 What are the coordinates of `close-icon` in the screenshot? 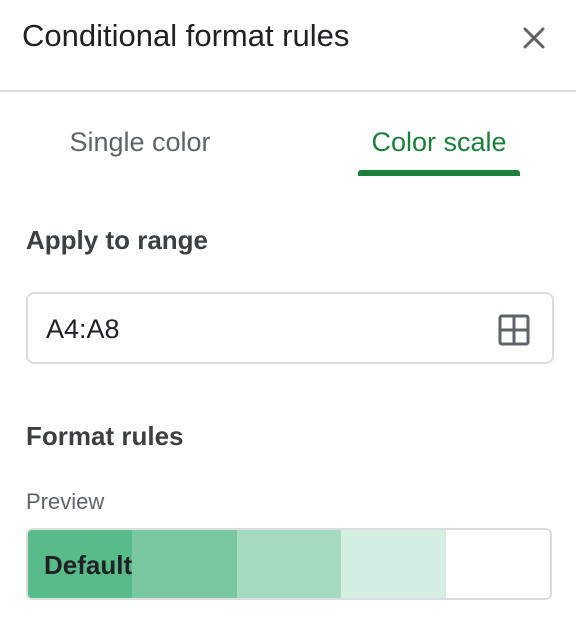 It's located at (534, 38).